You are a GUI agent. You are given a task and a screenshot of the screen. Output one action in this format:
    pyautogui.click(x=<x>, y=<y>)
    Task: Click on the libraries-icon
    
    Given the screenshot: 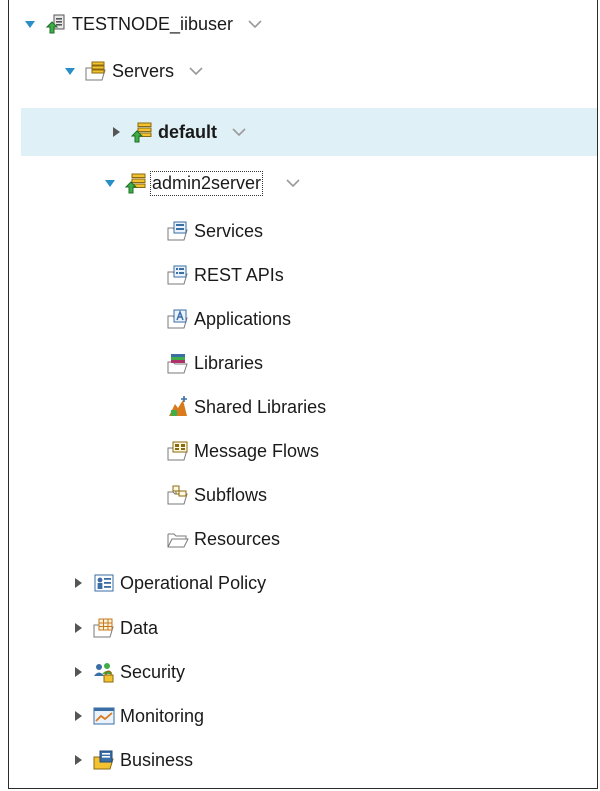 What is the action you would take?
    pyautogui.click(x=178, y=363)
    